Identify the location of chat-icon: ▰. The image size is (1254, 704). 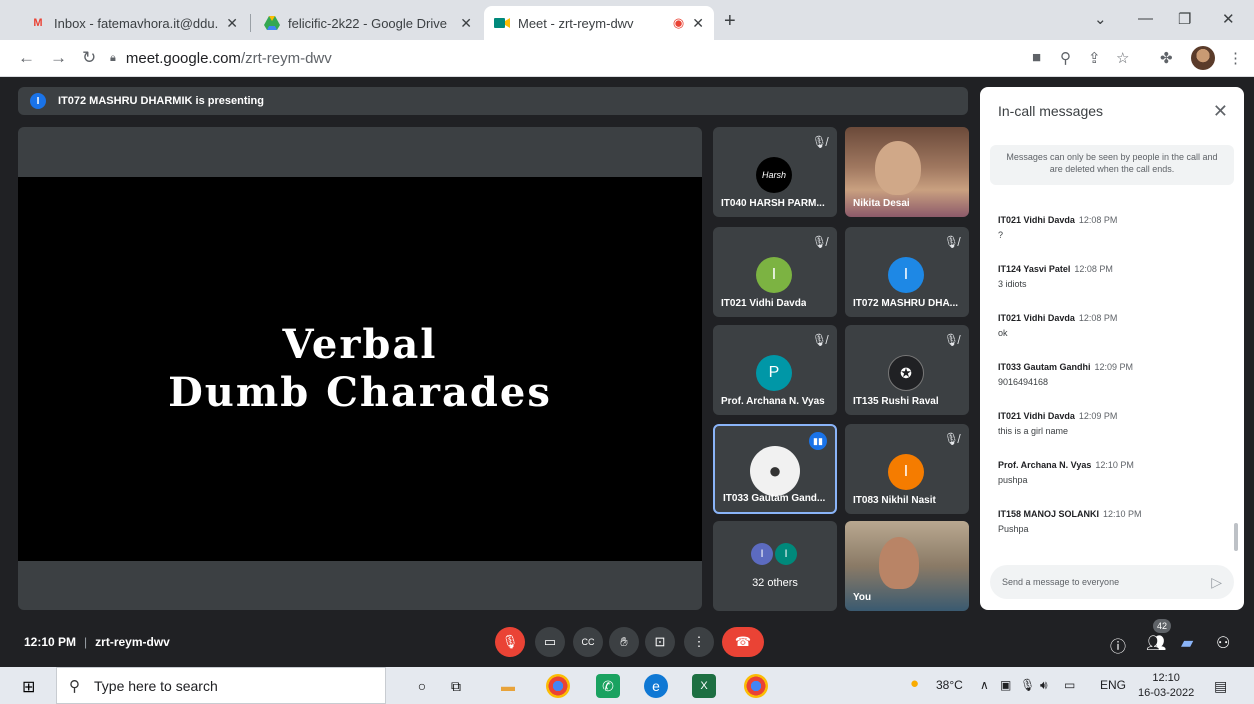
(1187, 643).